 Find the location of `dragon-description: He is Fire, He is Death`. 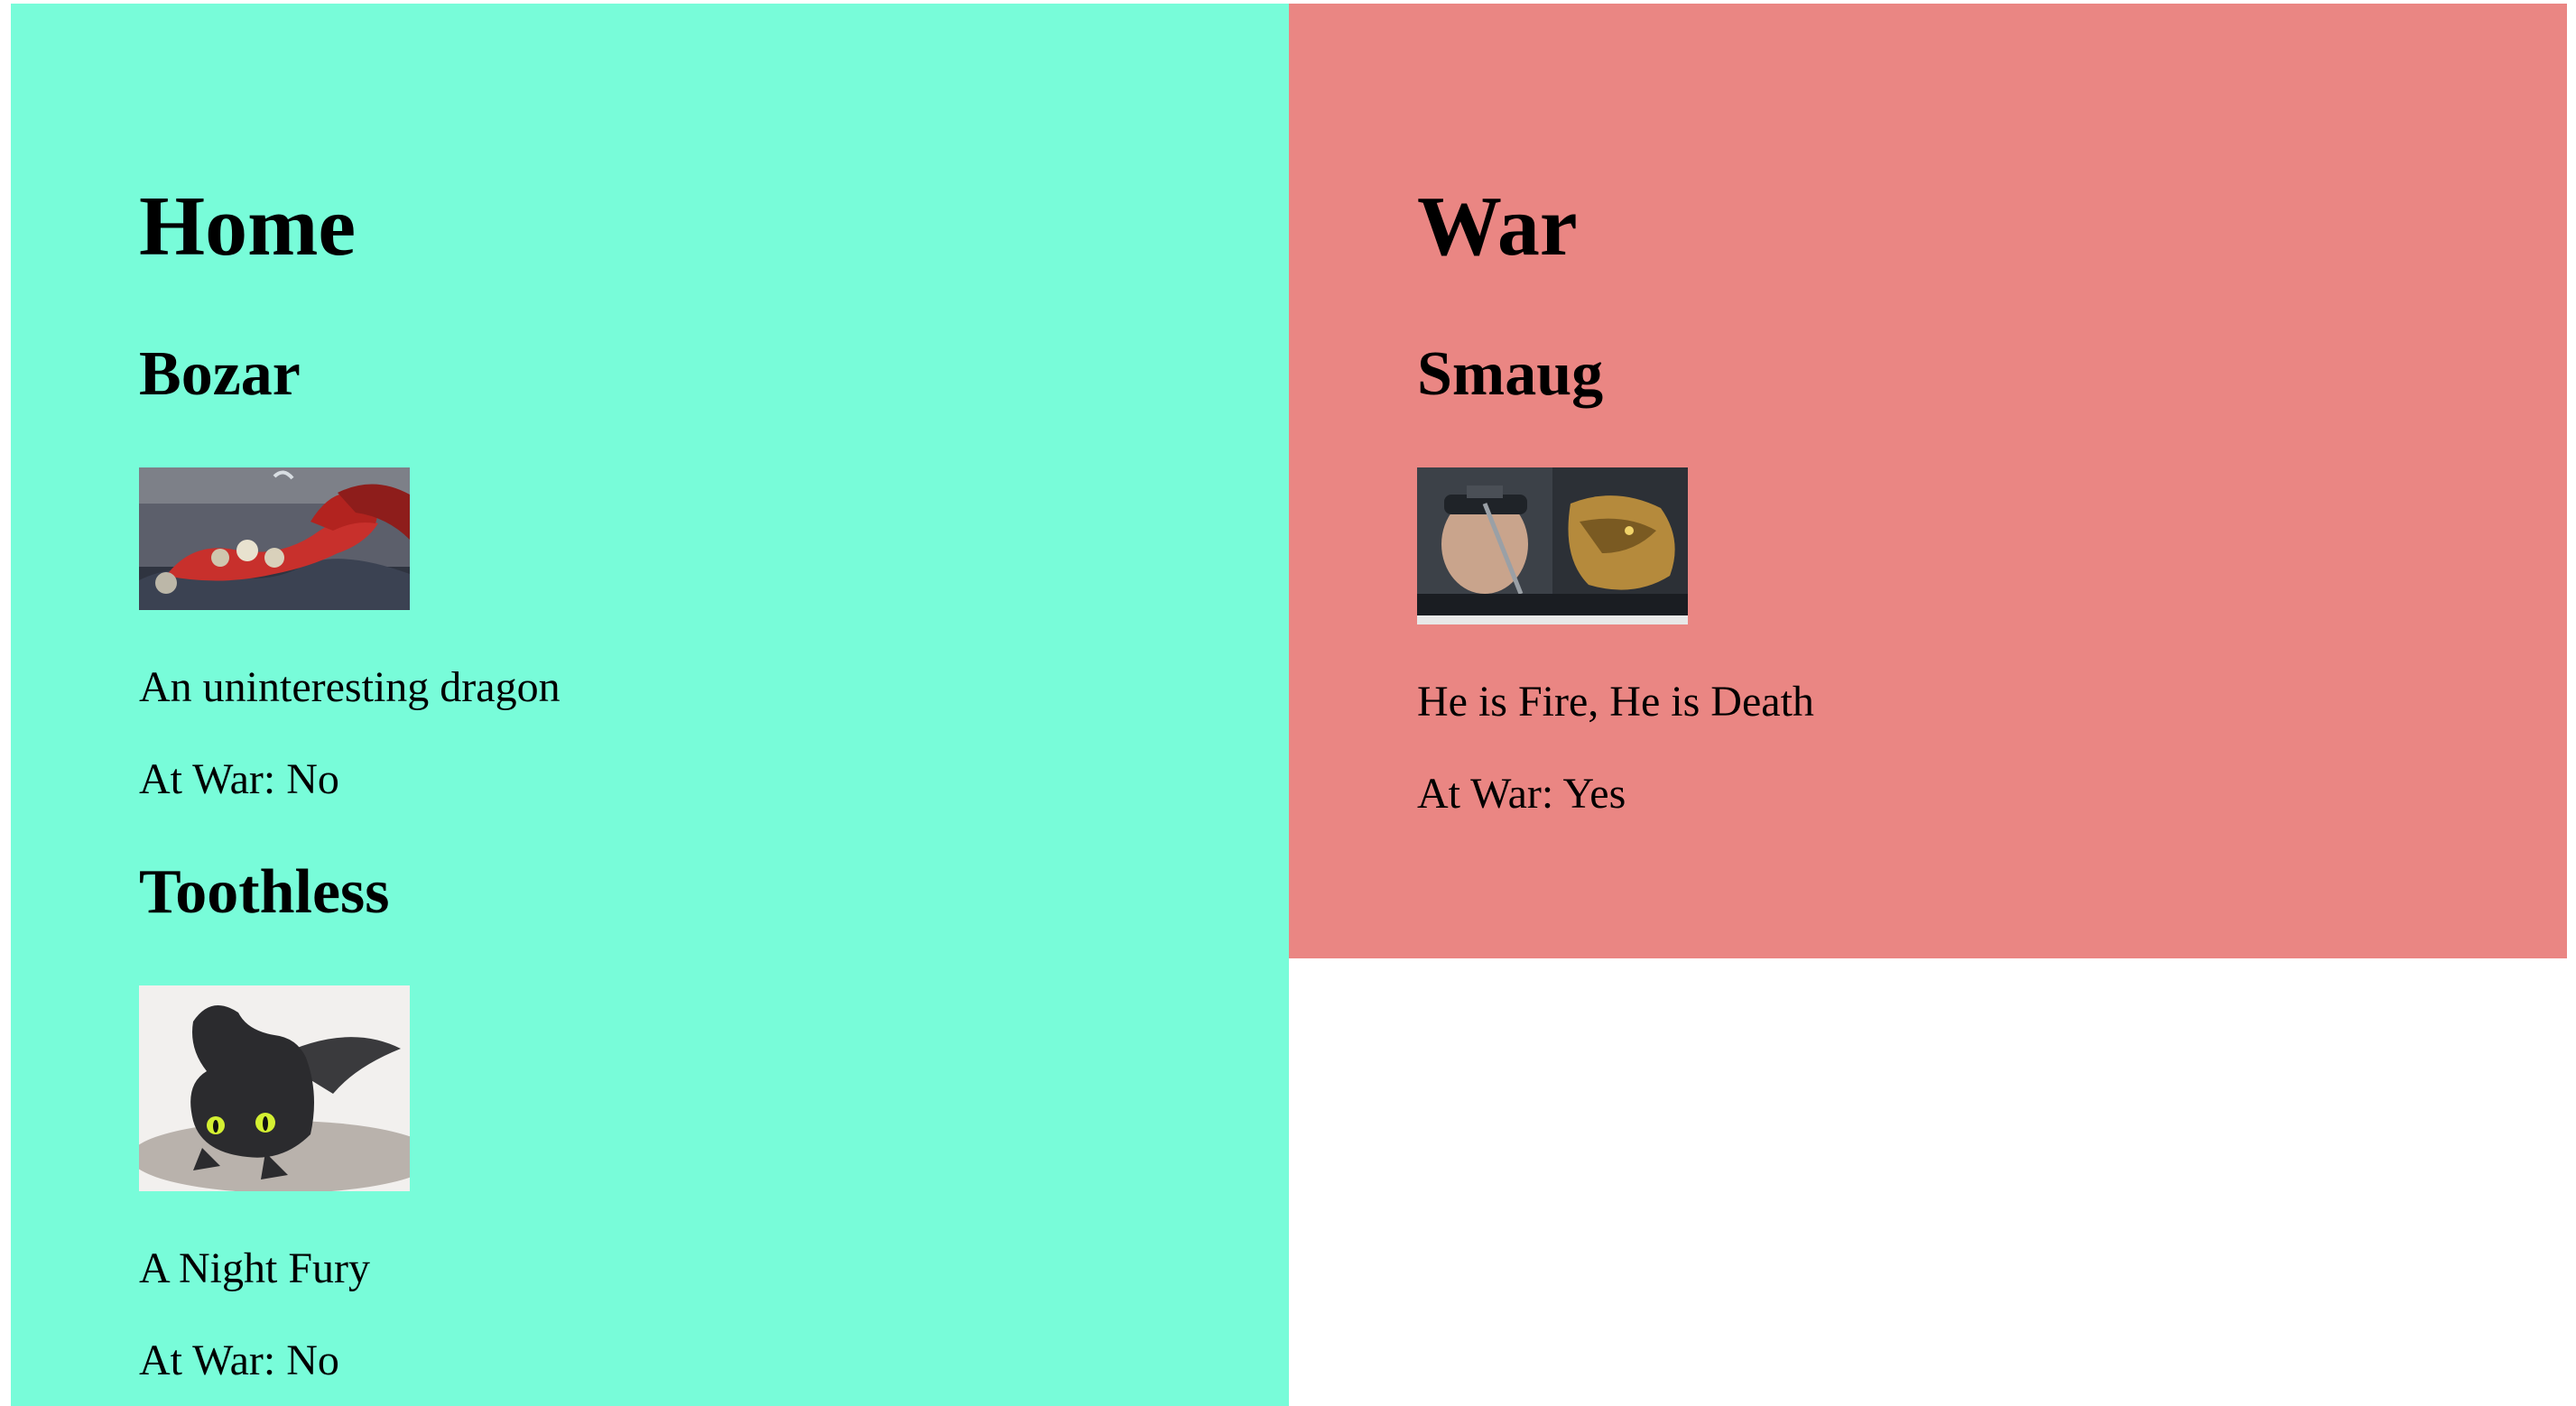

dragon-description: He is Fire, He is Death is located at coordinates (1615, 702).